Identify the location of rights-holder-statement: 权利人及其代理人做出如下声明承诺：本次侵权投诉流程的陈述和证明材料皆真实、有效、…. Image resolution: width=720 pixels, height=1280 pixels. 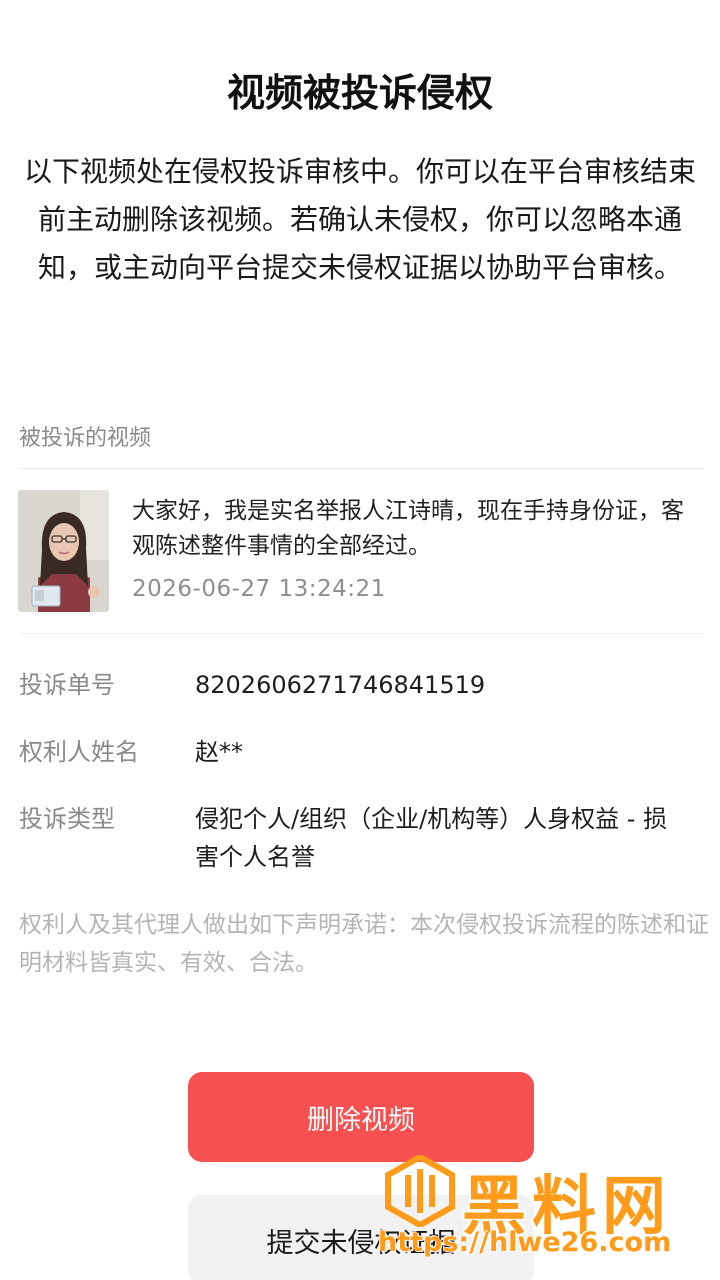
(364, 944).